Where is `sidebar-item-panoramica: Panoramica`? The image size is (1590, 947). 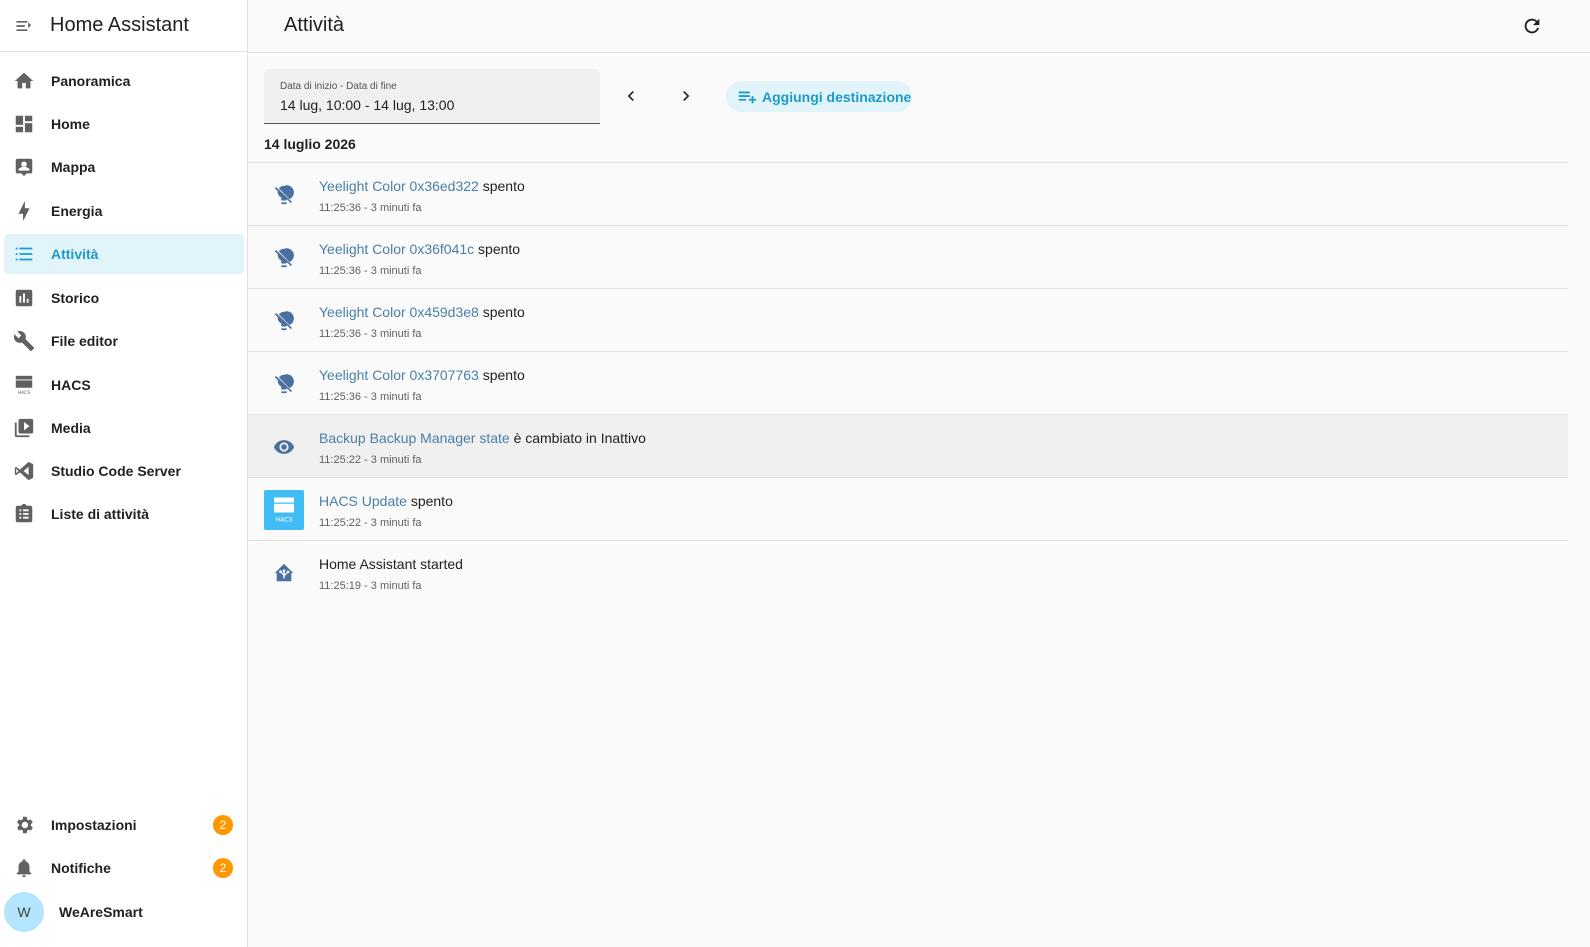
sidebar-item-panoramica: Panoramica is located at coordinates (124, 81).